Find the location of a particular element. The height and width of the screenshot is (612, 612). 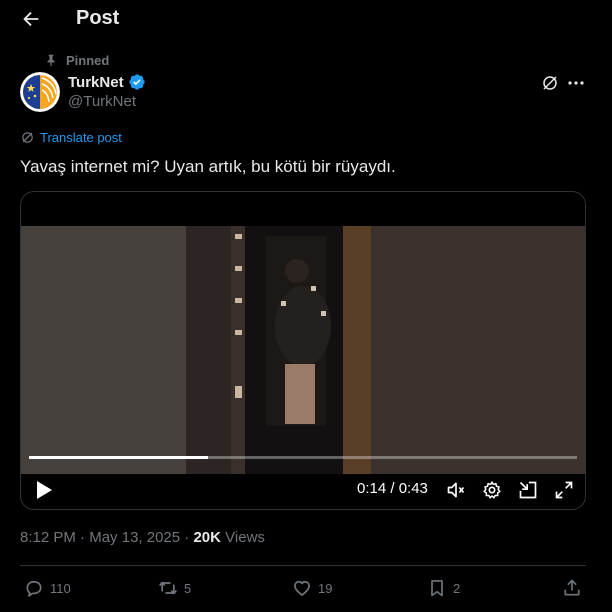

views-label: Views is located at coordinates (245, 537).